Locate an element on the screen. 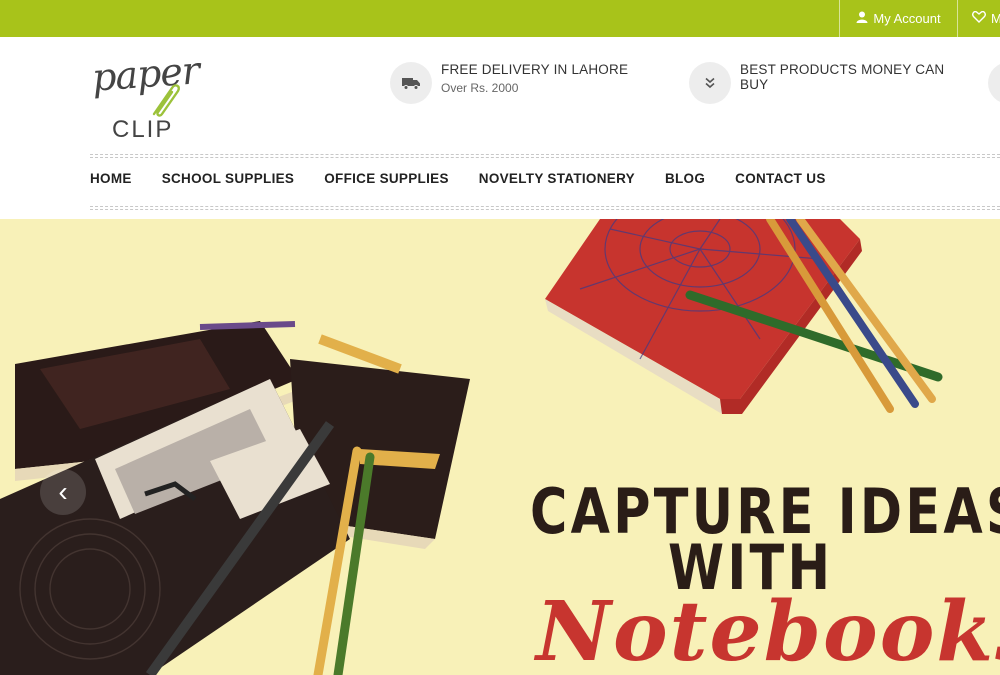 This screenshot has height=675, width=1000. my-account-label: My Account is located at coordinates (907, 18).